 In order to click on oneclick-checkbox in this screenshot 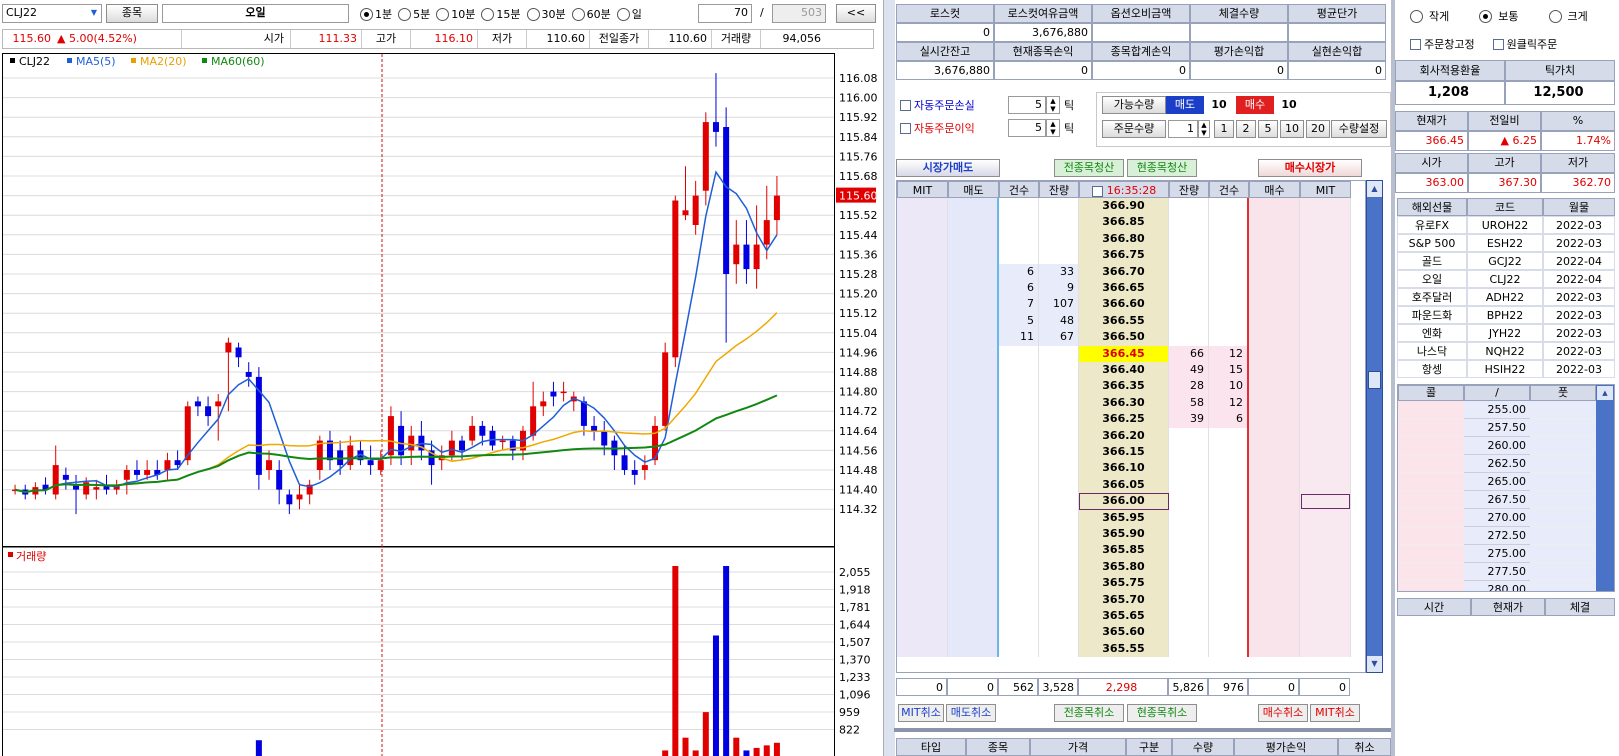, I will do `click(1498, 44)`.